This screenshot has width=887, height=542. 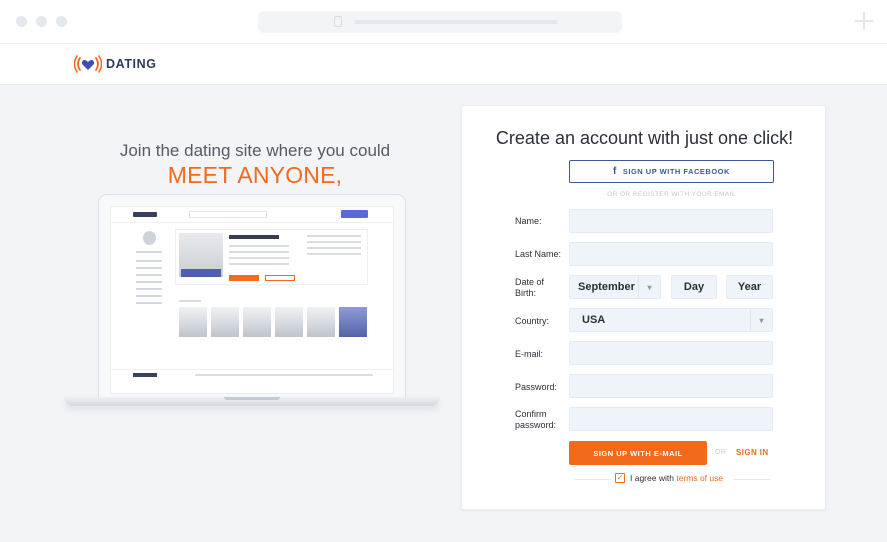 What do you see at coordinates (201, 273) in the screenshot?
I see `preview-photo-bar` at bounding box center [201, 273].